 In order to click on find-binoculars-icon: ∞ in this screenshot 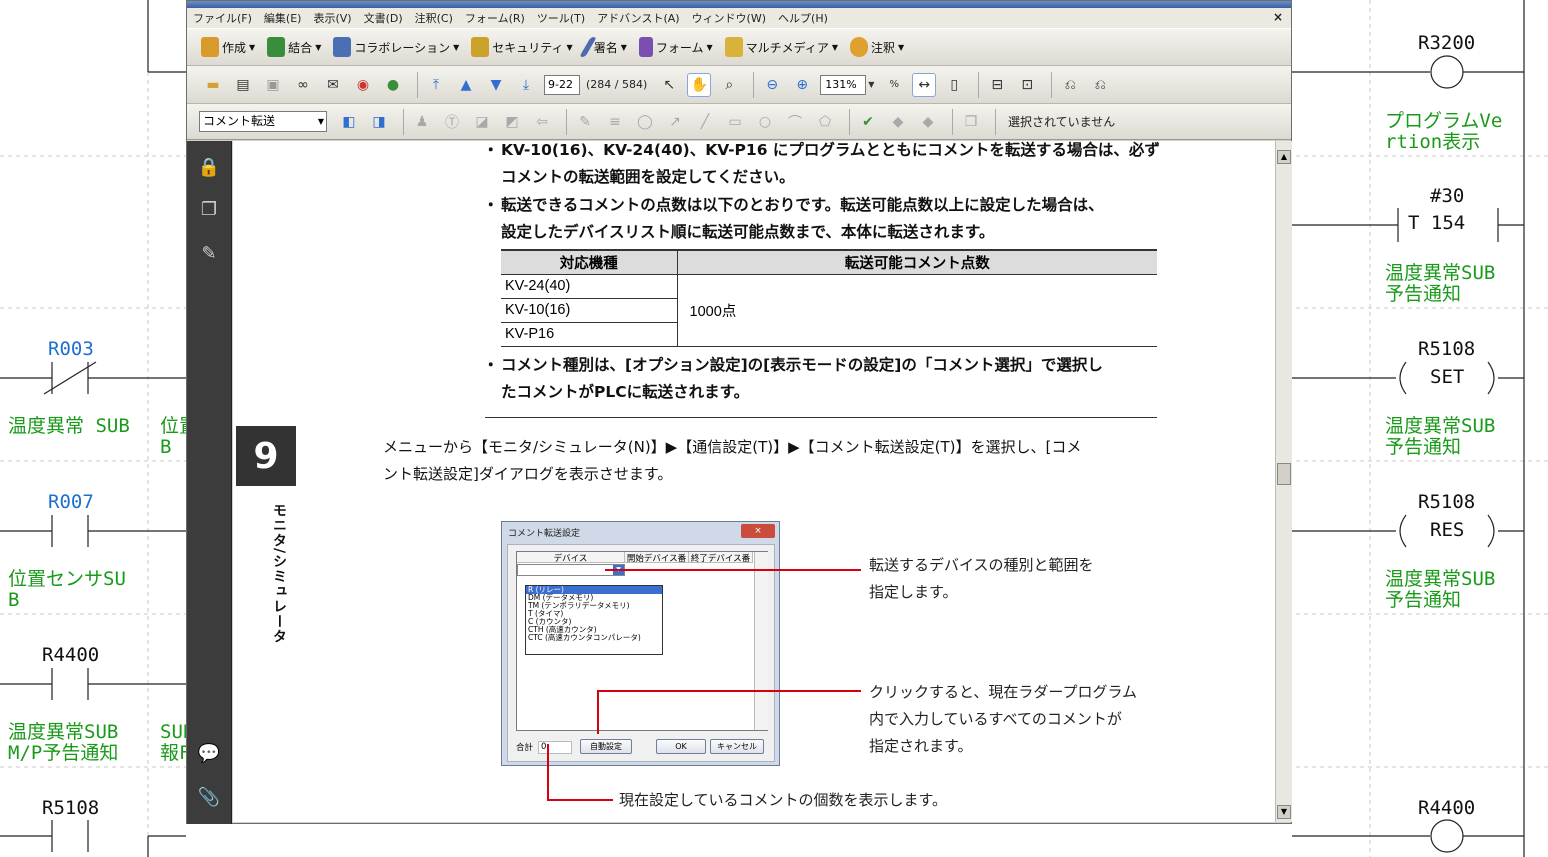, I will do `click(303, 85)`.